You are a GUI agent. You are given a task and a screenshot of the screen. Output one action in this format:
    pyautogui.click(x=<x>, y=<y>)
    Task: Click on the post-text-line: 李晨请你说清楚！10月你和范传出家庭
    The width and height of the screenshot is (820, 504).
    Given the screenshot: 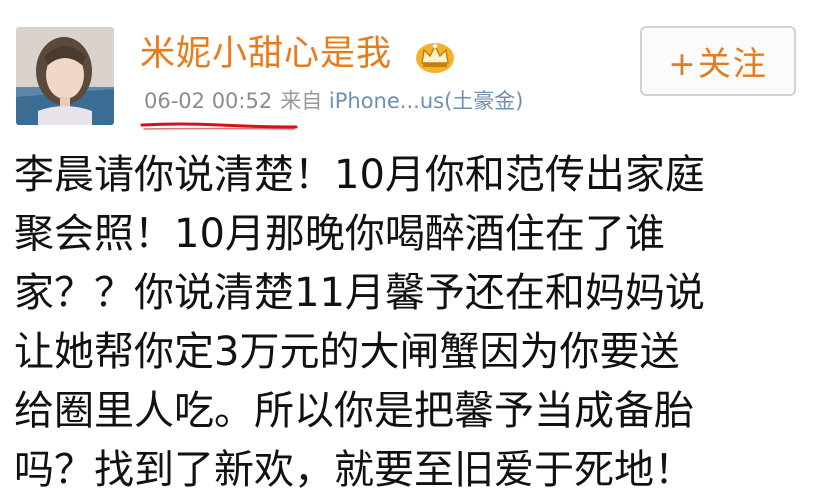 What is the action you would take?
    pyautogui.click(x=359, y=175)
    